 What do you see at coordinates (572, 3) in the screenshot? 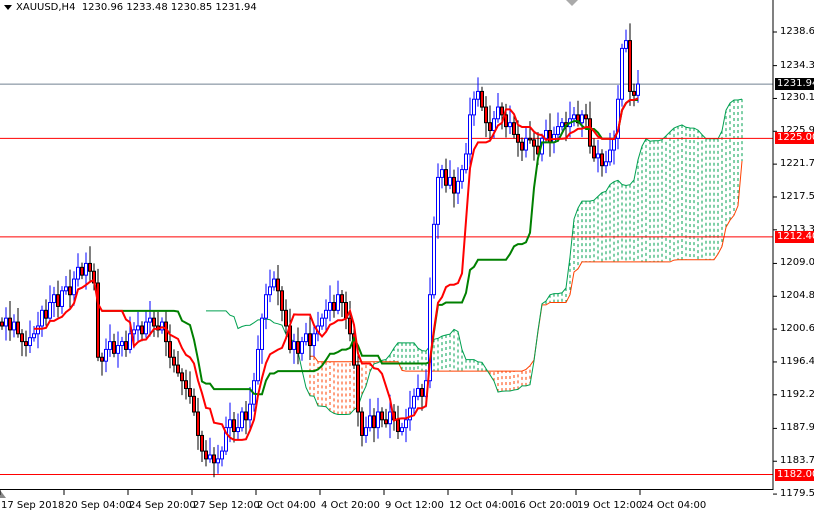
I see `shift-marker-icon` at bounding box center [572, 3].